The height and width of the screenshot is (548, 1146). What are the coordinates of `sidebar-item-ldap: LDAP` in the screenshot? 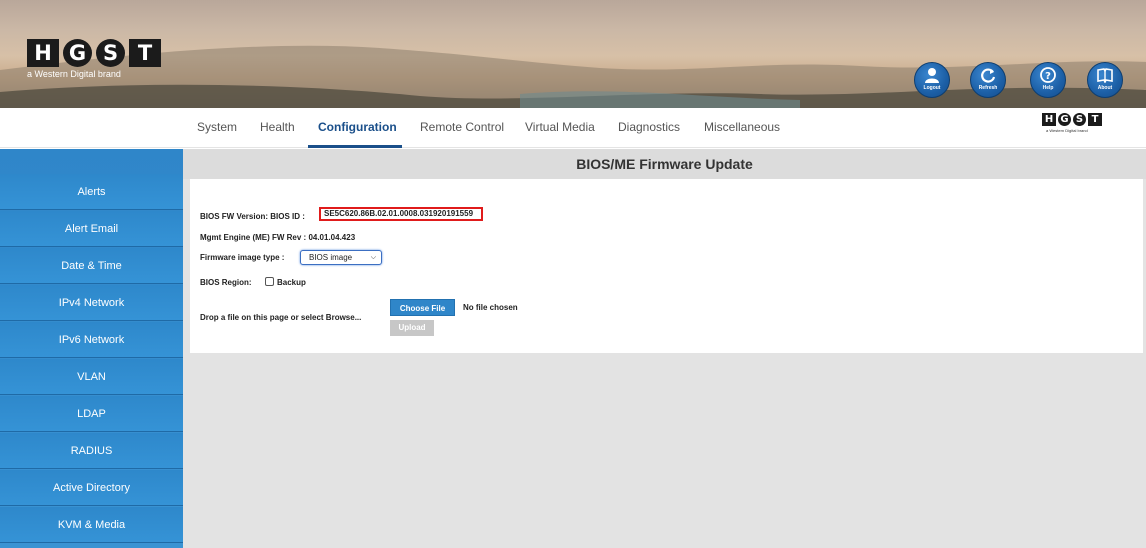 It's located at (91, 414).